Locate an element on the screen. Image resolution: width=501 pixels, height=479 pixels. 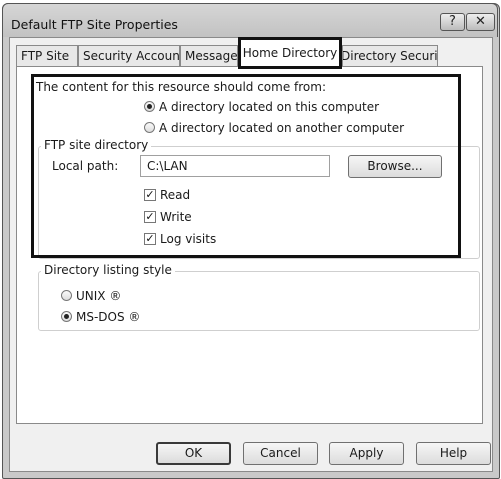
cancel-button: Cancel is located at coordinates (280, 453).